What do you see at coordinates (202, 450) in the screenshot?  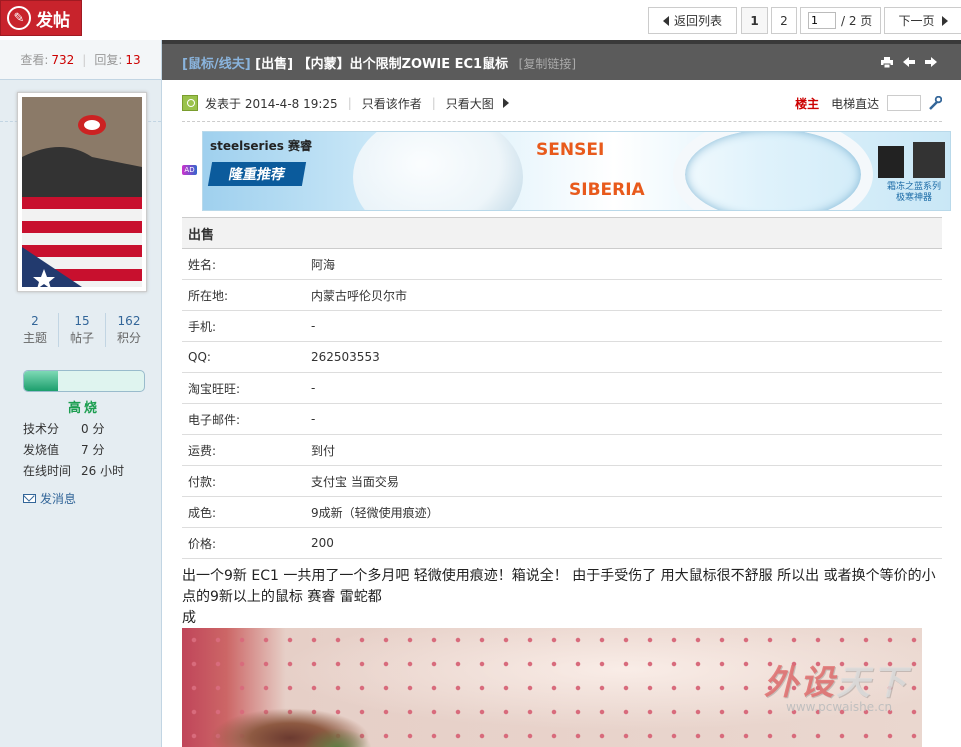 I see `row-key: 运费:` at bounding box center [202, 450].